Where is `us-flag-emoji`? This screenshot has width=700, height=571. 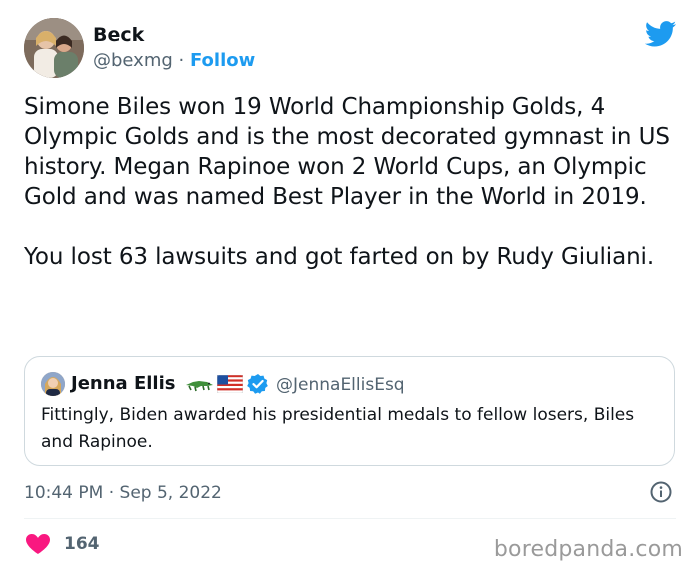 us-flag-emoji is located at coordinates (230, 384).